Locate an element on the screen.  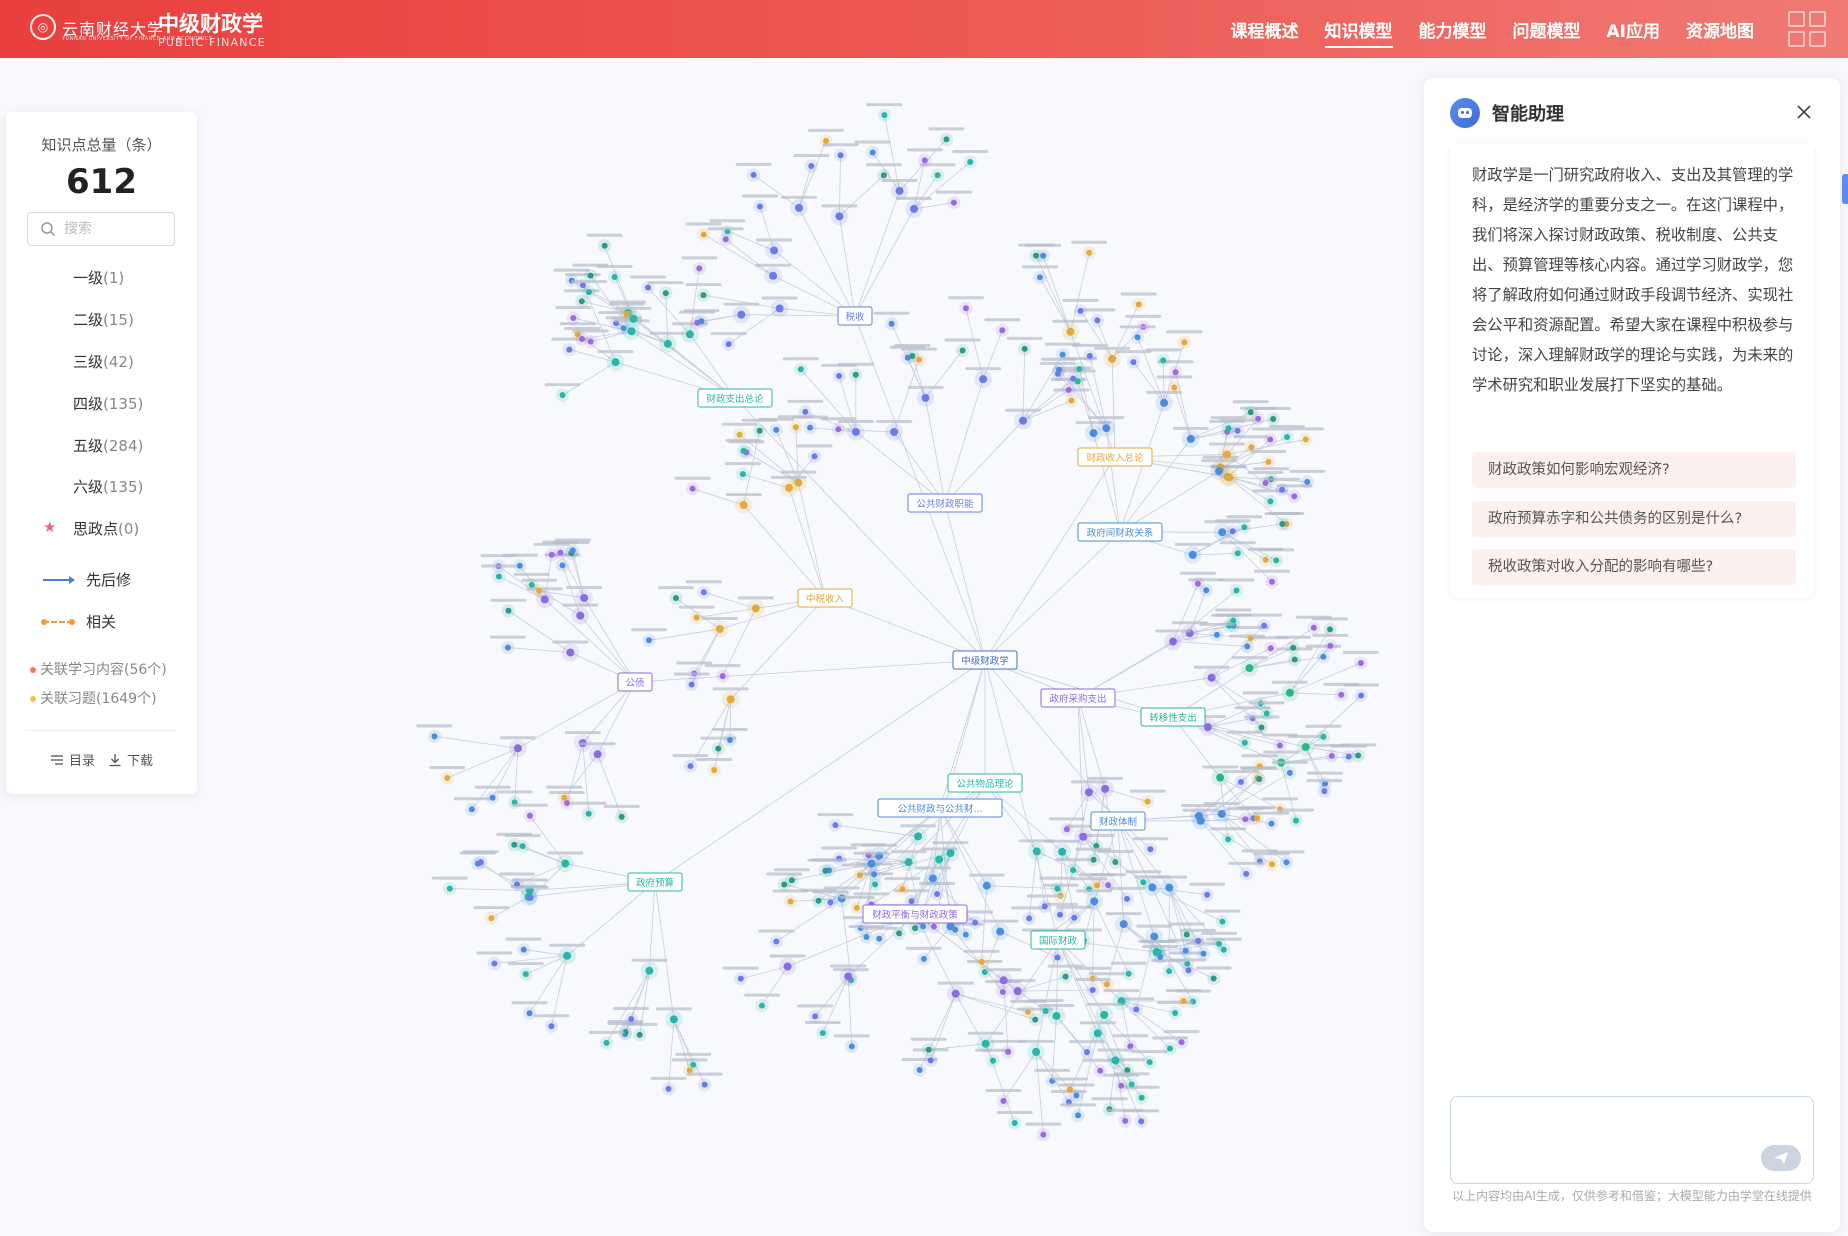
level-item-6: 六级(135) is located at coordinates (108, 486).